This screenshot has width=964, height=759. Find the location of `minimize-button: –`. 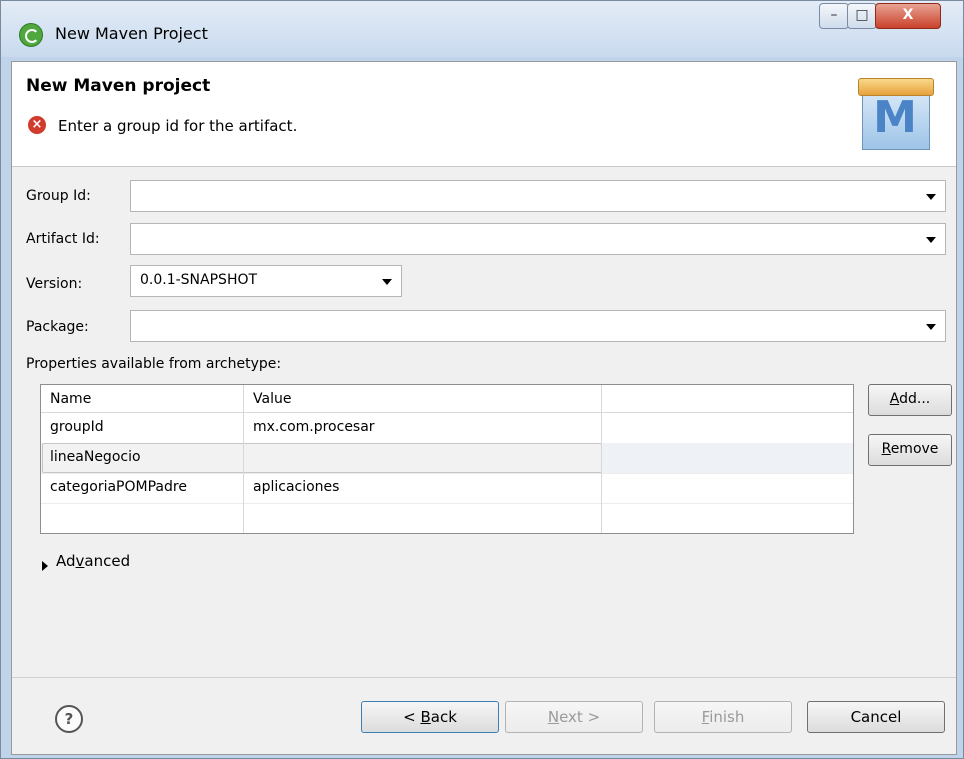

minimize-button: – is located at coordinates (834, 16).